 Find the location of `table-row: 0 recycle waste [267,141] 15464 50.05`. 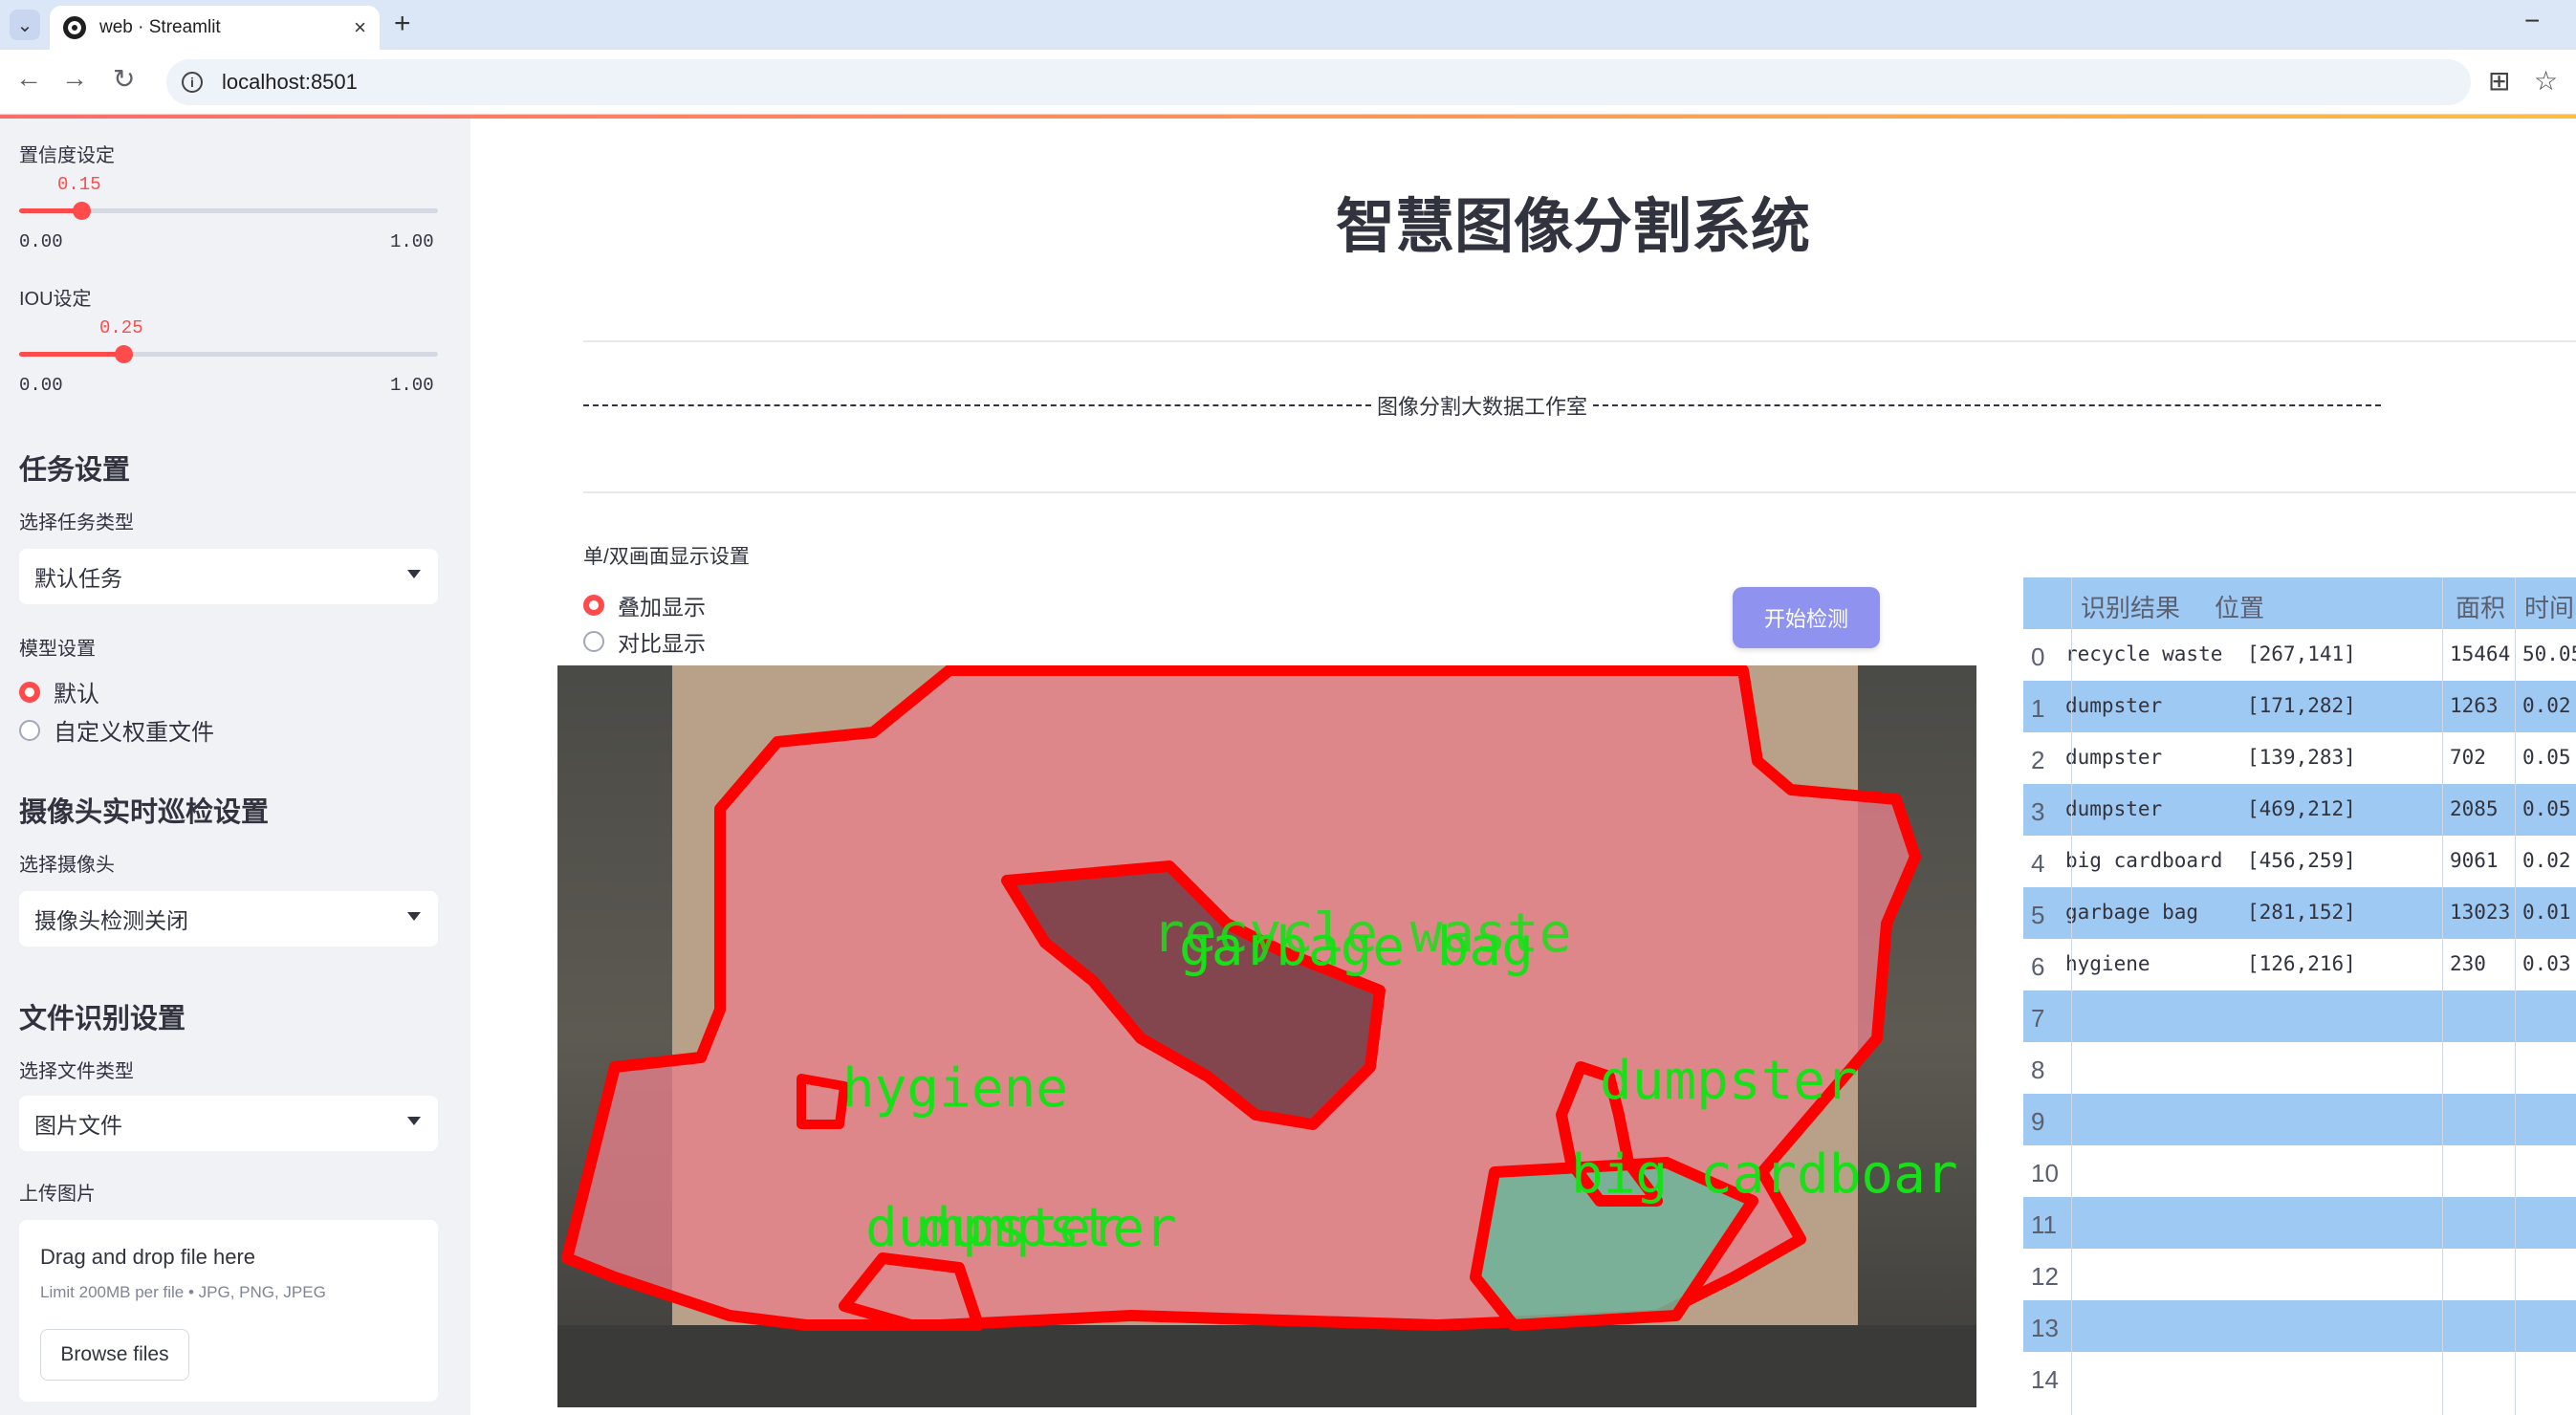

table-row: 0 recycle waste [267,141] 15464 50.05 is located at coordinates (2299, 655).